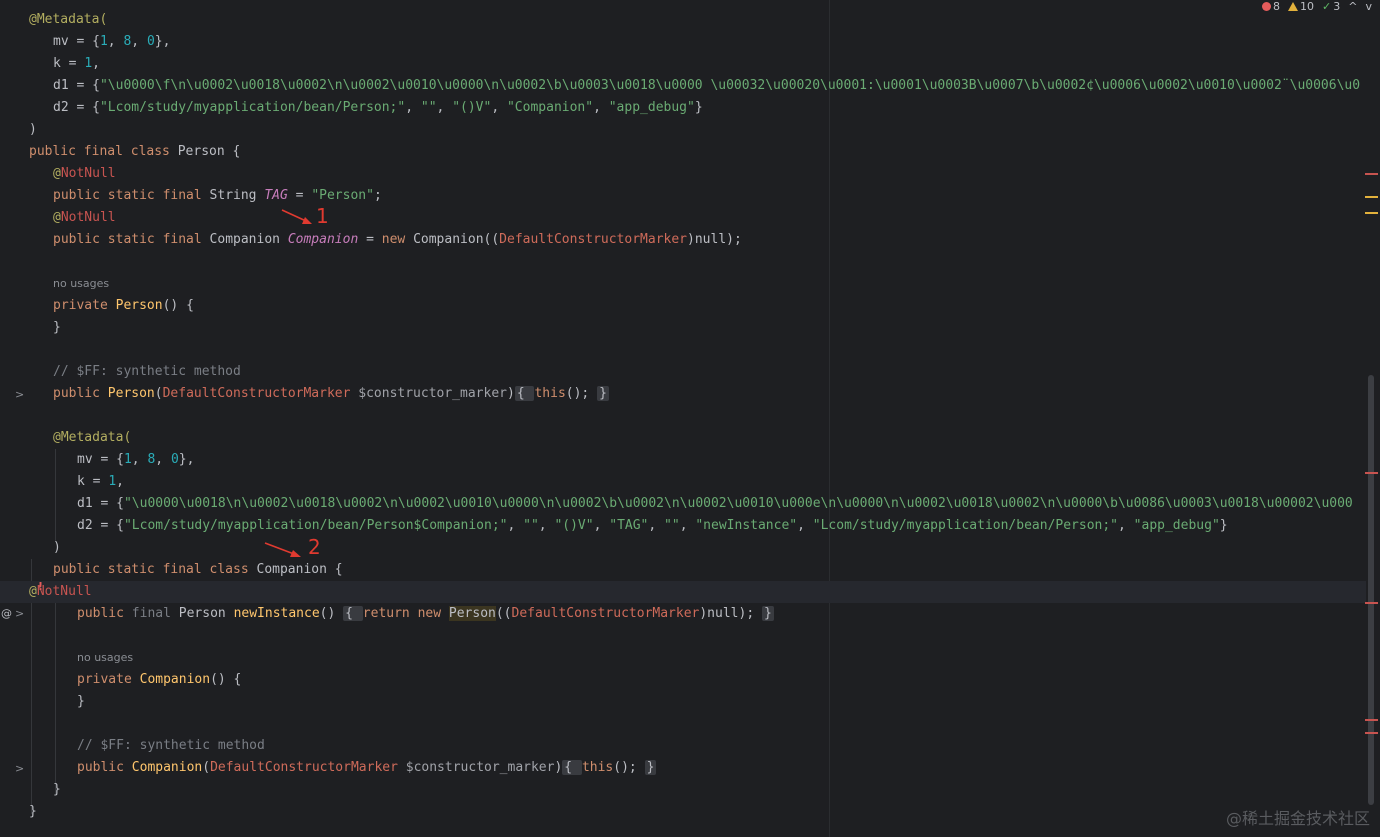 The height and width of the screenshot is (837, 1380). Describe the element at coordinates (314, 547) in the screenshot. I see `annotation-label-2: 2` at that location.